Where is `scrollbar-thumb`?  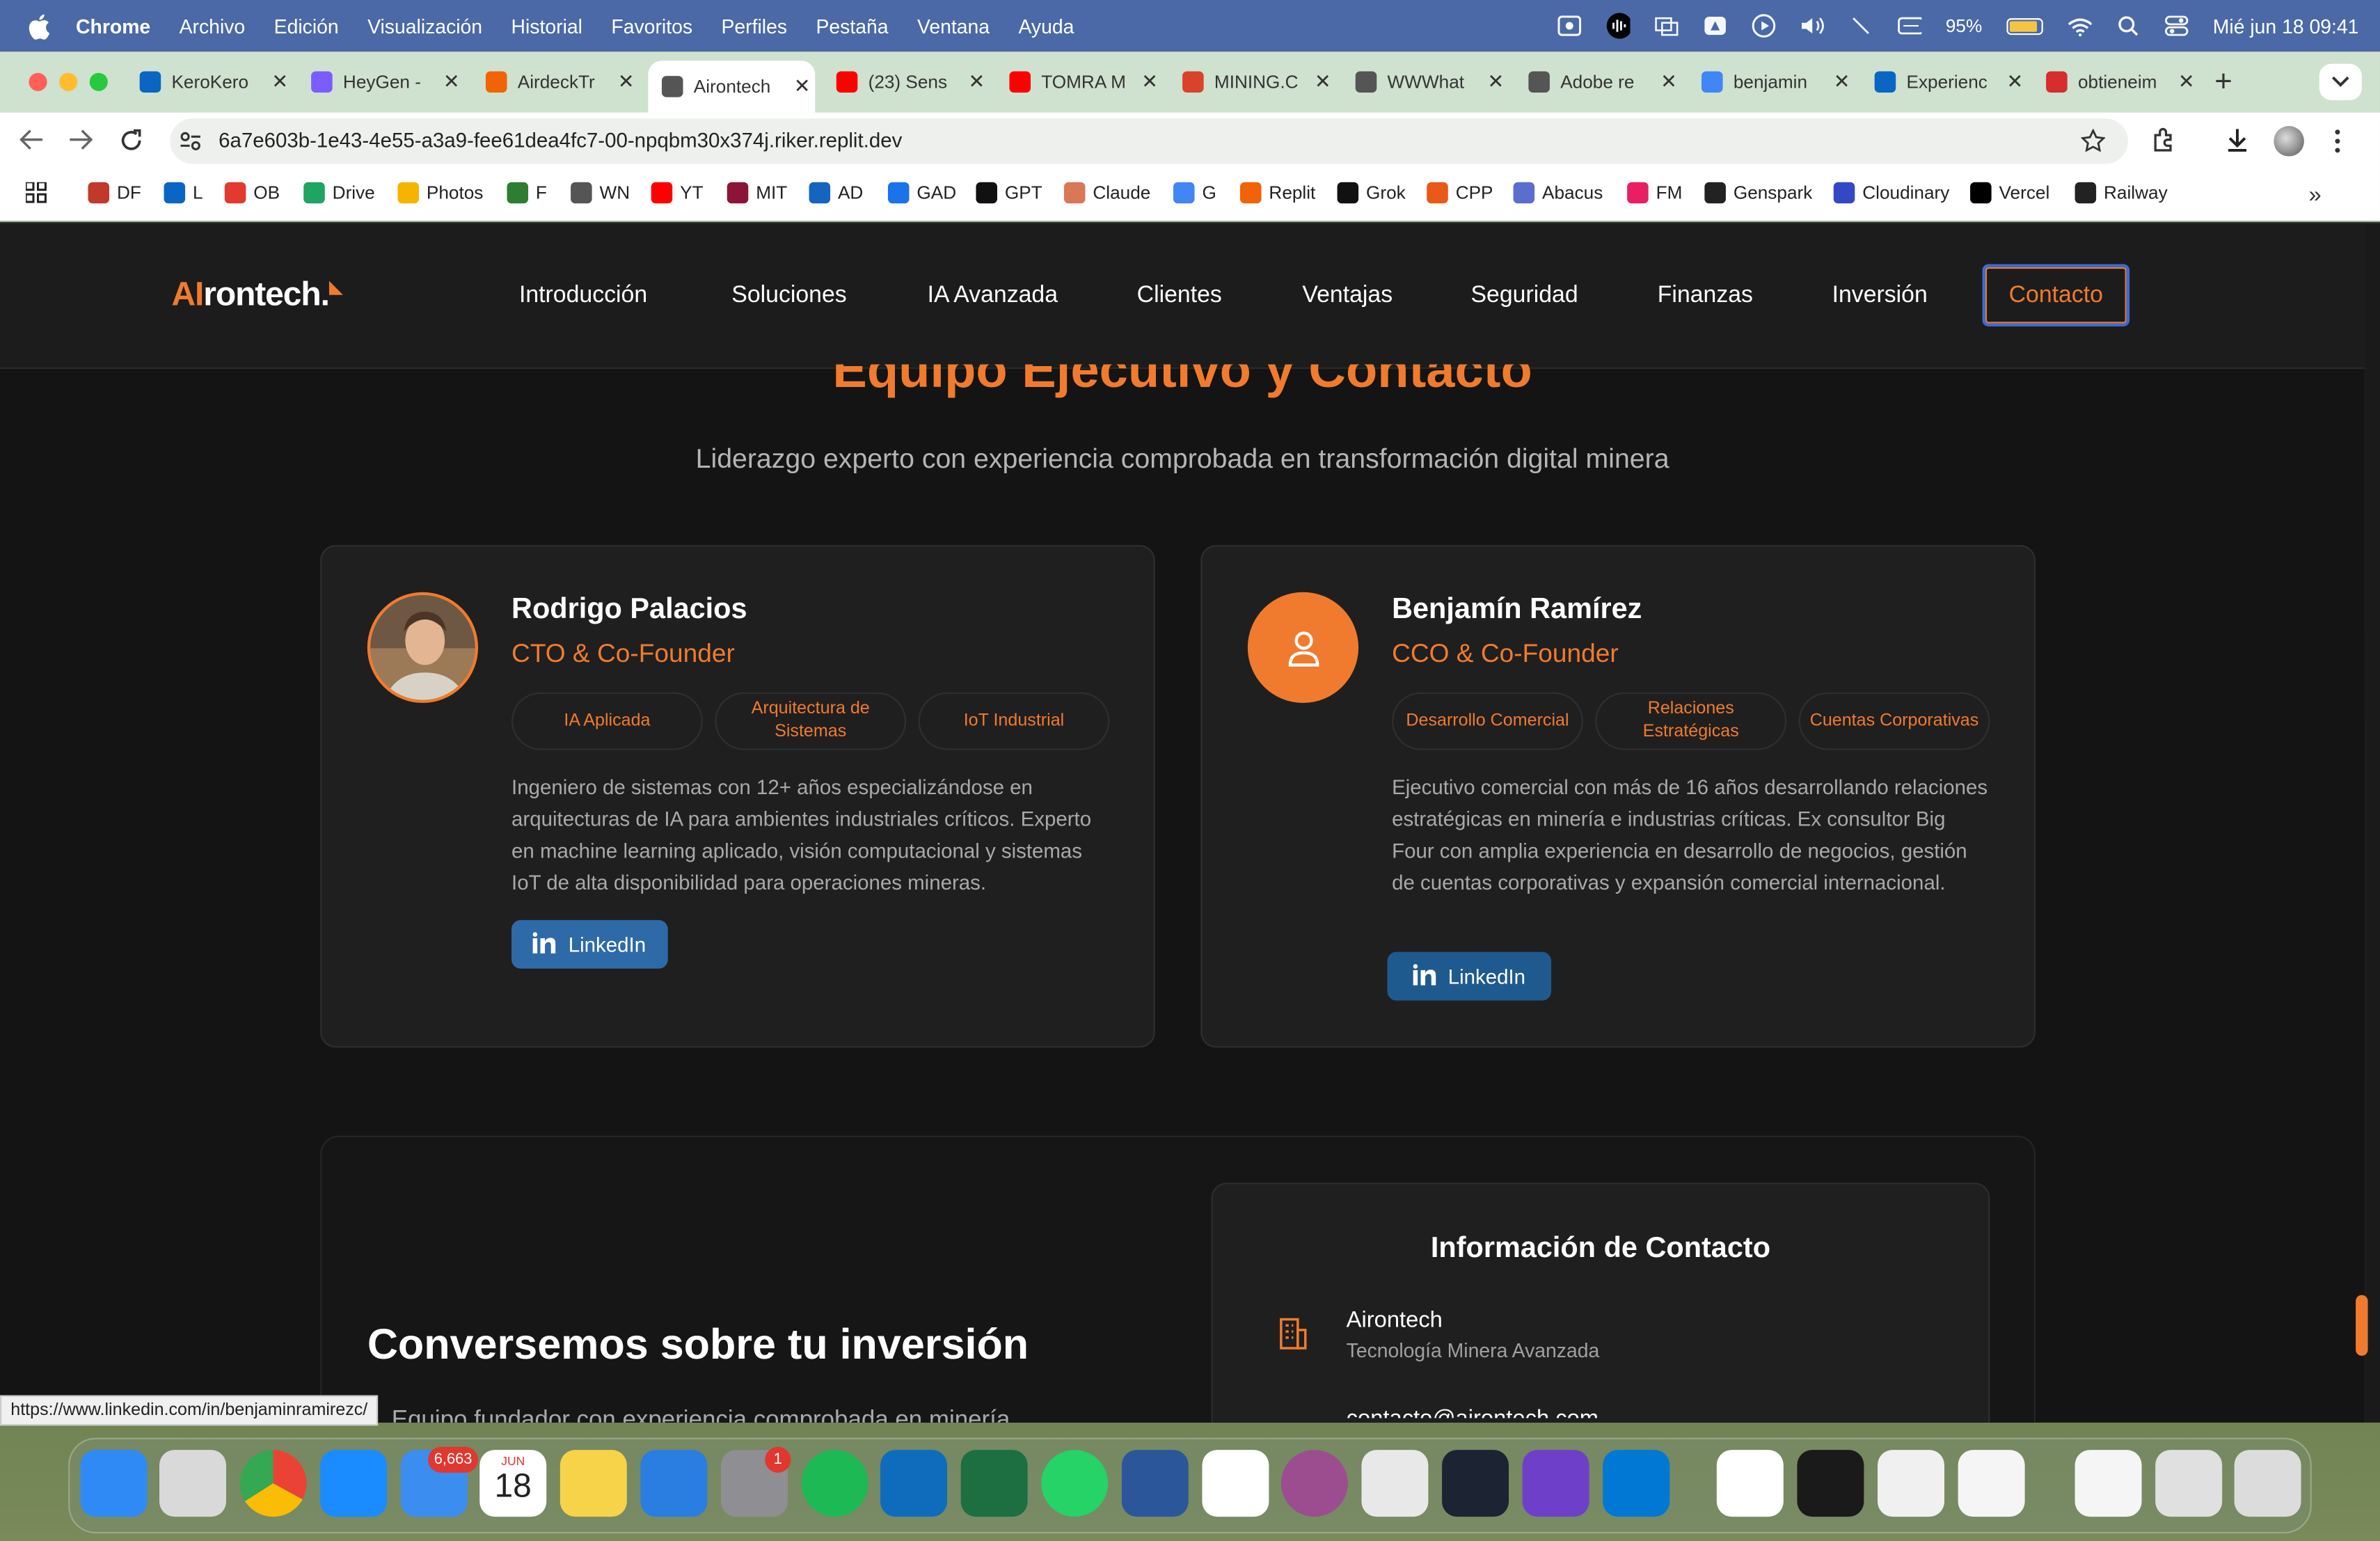 scrollbar-thumb is located at coordinates (2362, 1325).